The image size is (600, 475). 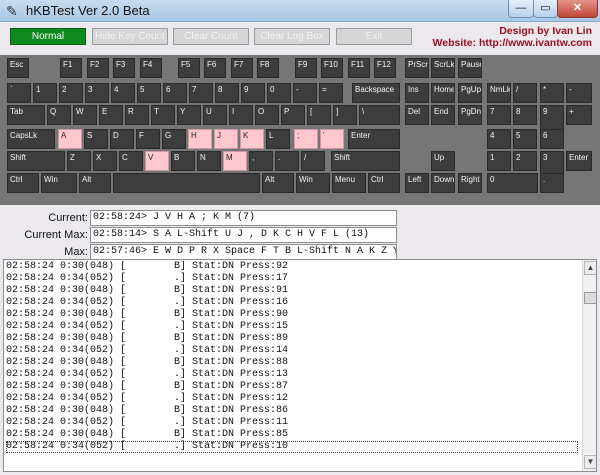 What do you see at coordinates (186, 183) in the screenshot?
I see `key-space` at bounding box center [186, 183].